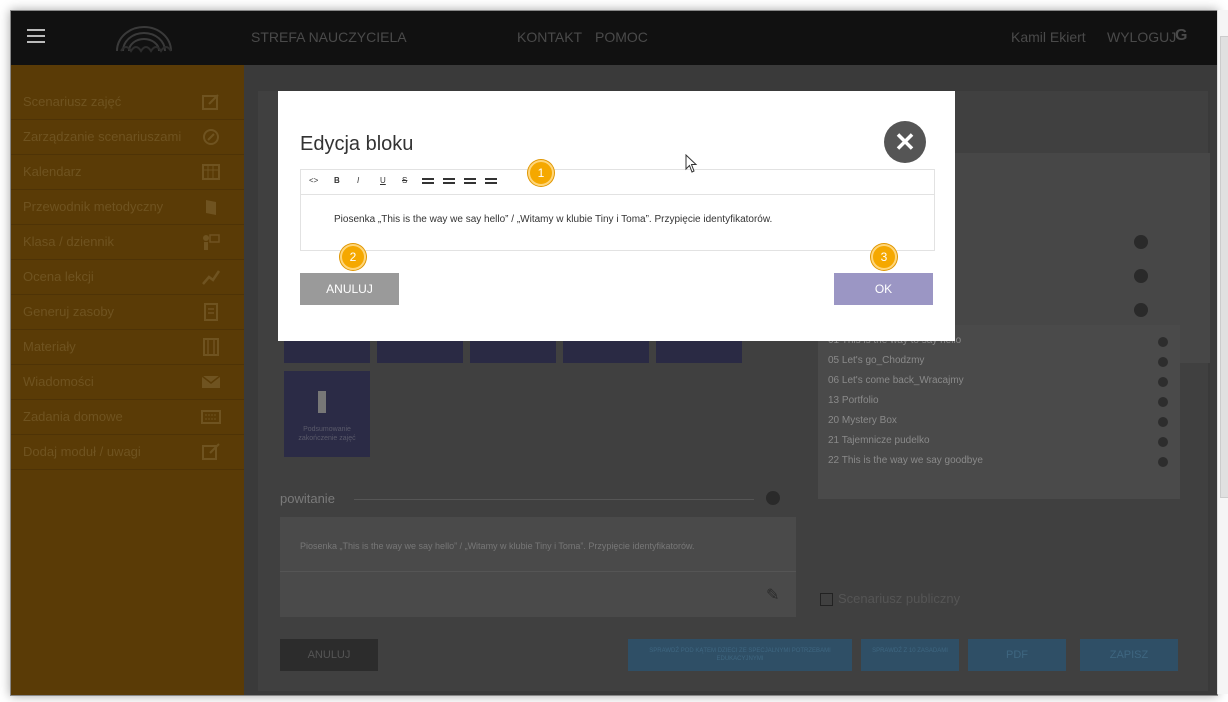 This screenshot has width=1228, height=702. I want to click on sidebar-item-label: Scenariusz zajęć, so click(72, 101).